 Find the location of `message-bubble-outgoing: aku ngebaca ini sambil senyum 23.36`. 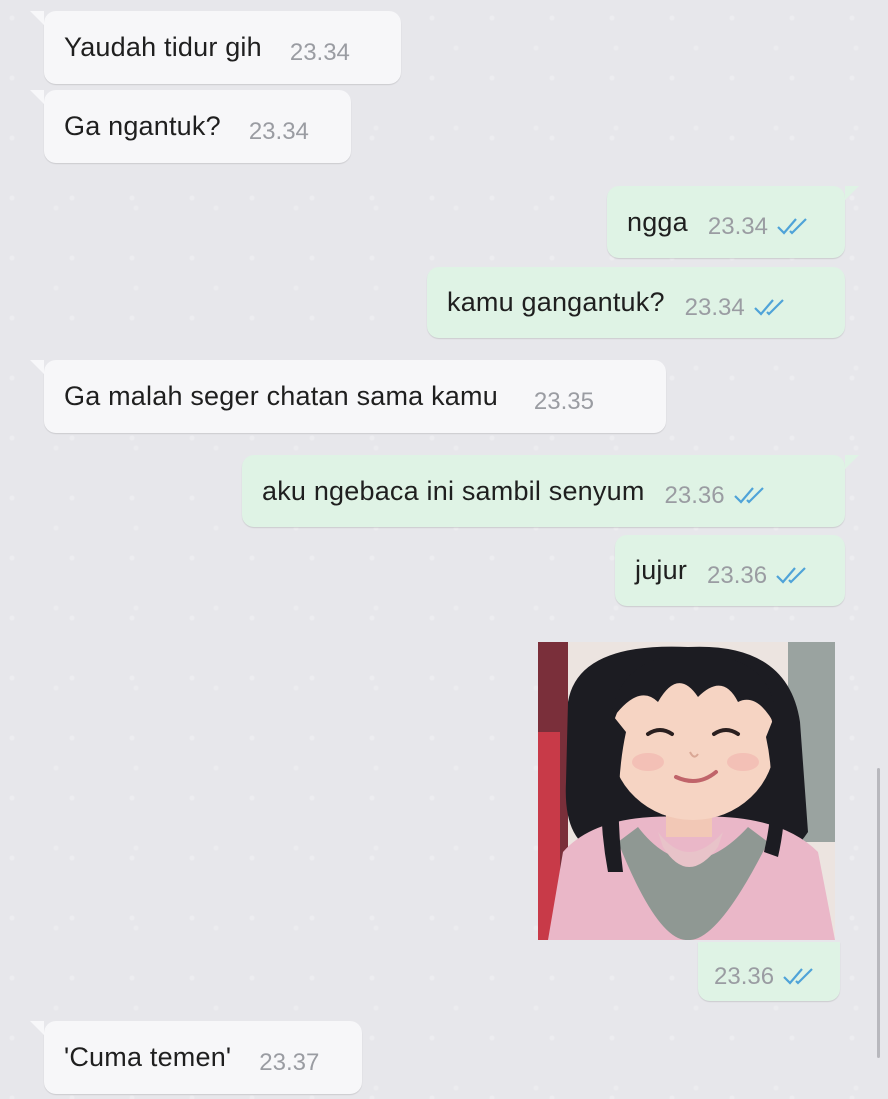

message-bubble-outgoing: aku ngebaca ini sambil senyum 23.36 is located at coordinates (550, 491).